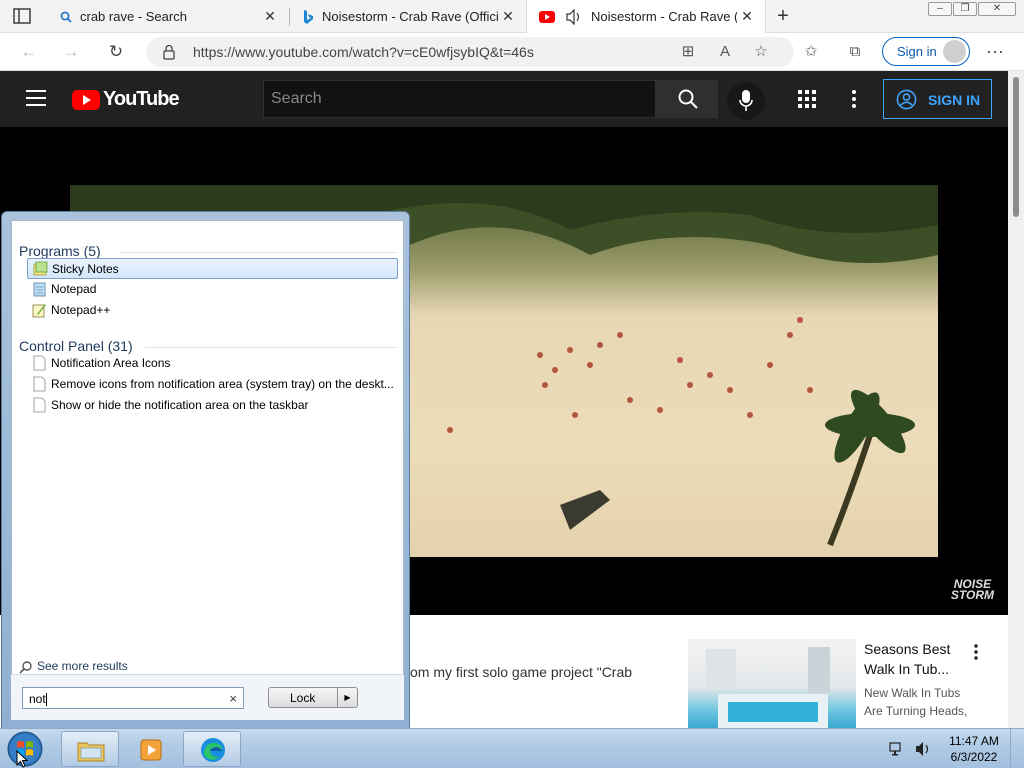 The width and height of the screenshot is (1024, 768). Describe the element at coordinates (76, 346) in the screenshot. I see `control-panel-header: Control Panel (31)` at that location.